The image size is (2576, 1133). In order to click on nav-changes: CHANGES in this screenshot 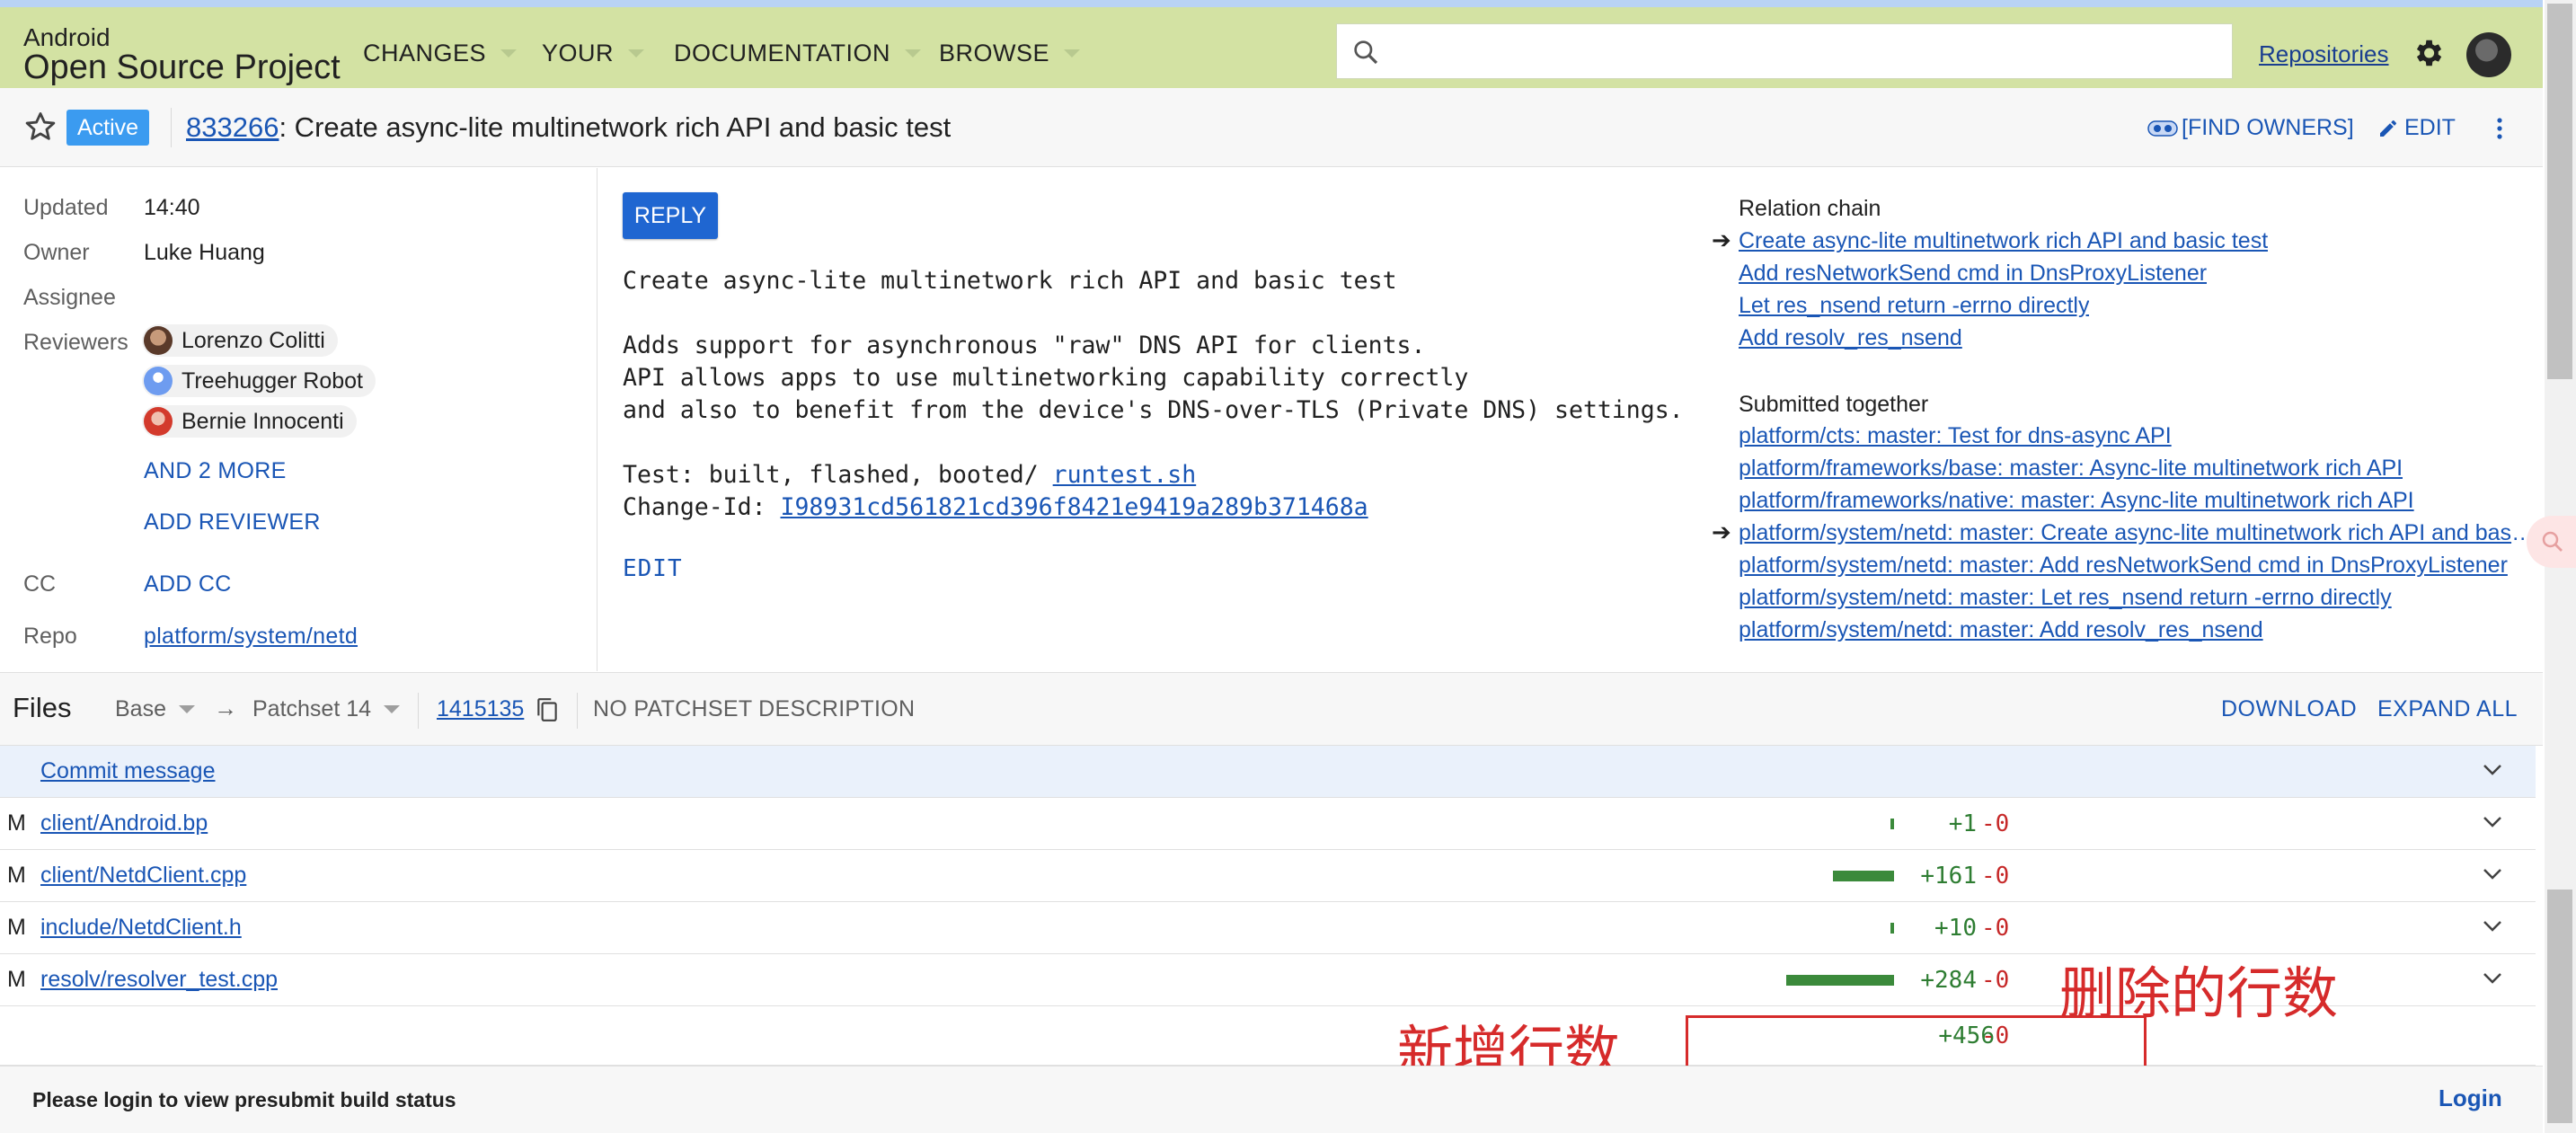, I will do `click(440, 53)`.